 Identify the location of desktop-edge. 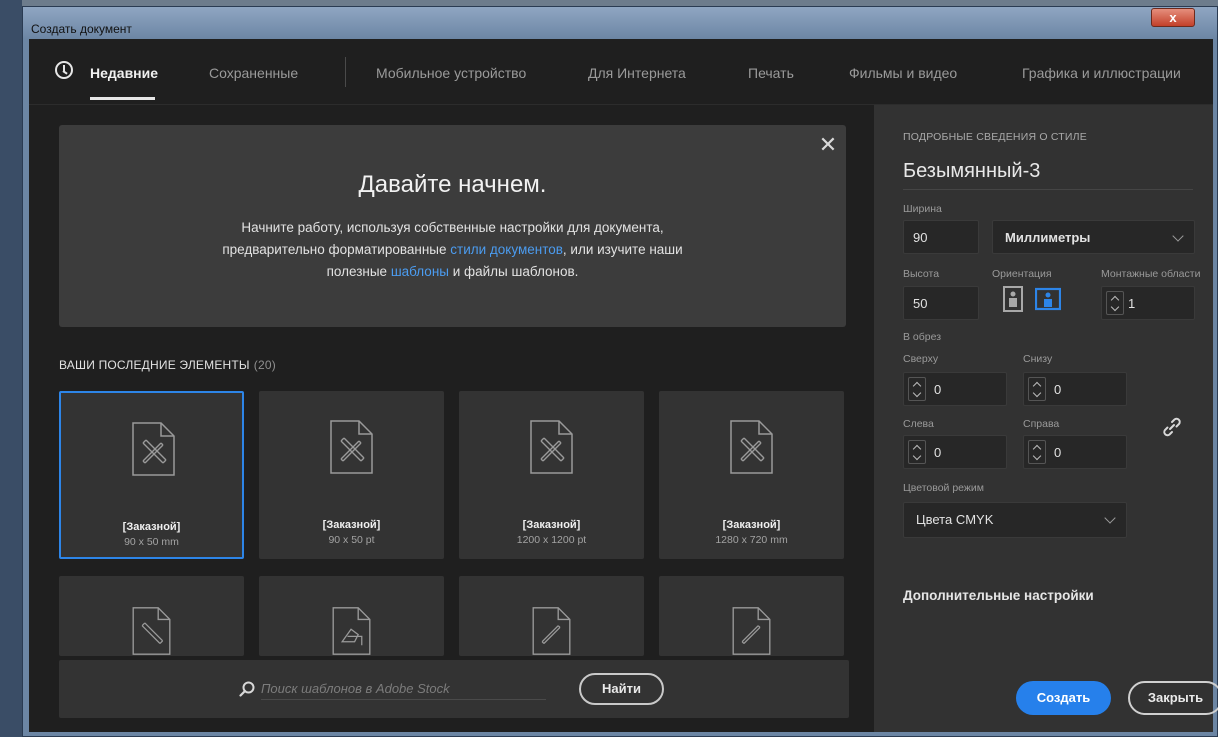
(11, 368).